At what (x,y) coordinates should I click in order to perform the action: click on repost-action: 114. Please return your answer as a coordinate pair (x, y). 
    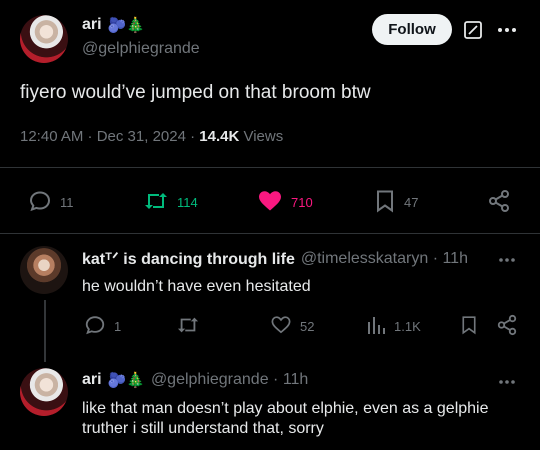
    Looking at the image, I should click on (170, 202).